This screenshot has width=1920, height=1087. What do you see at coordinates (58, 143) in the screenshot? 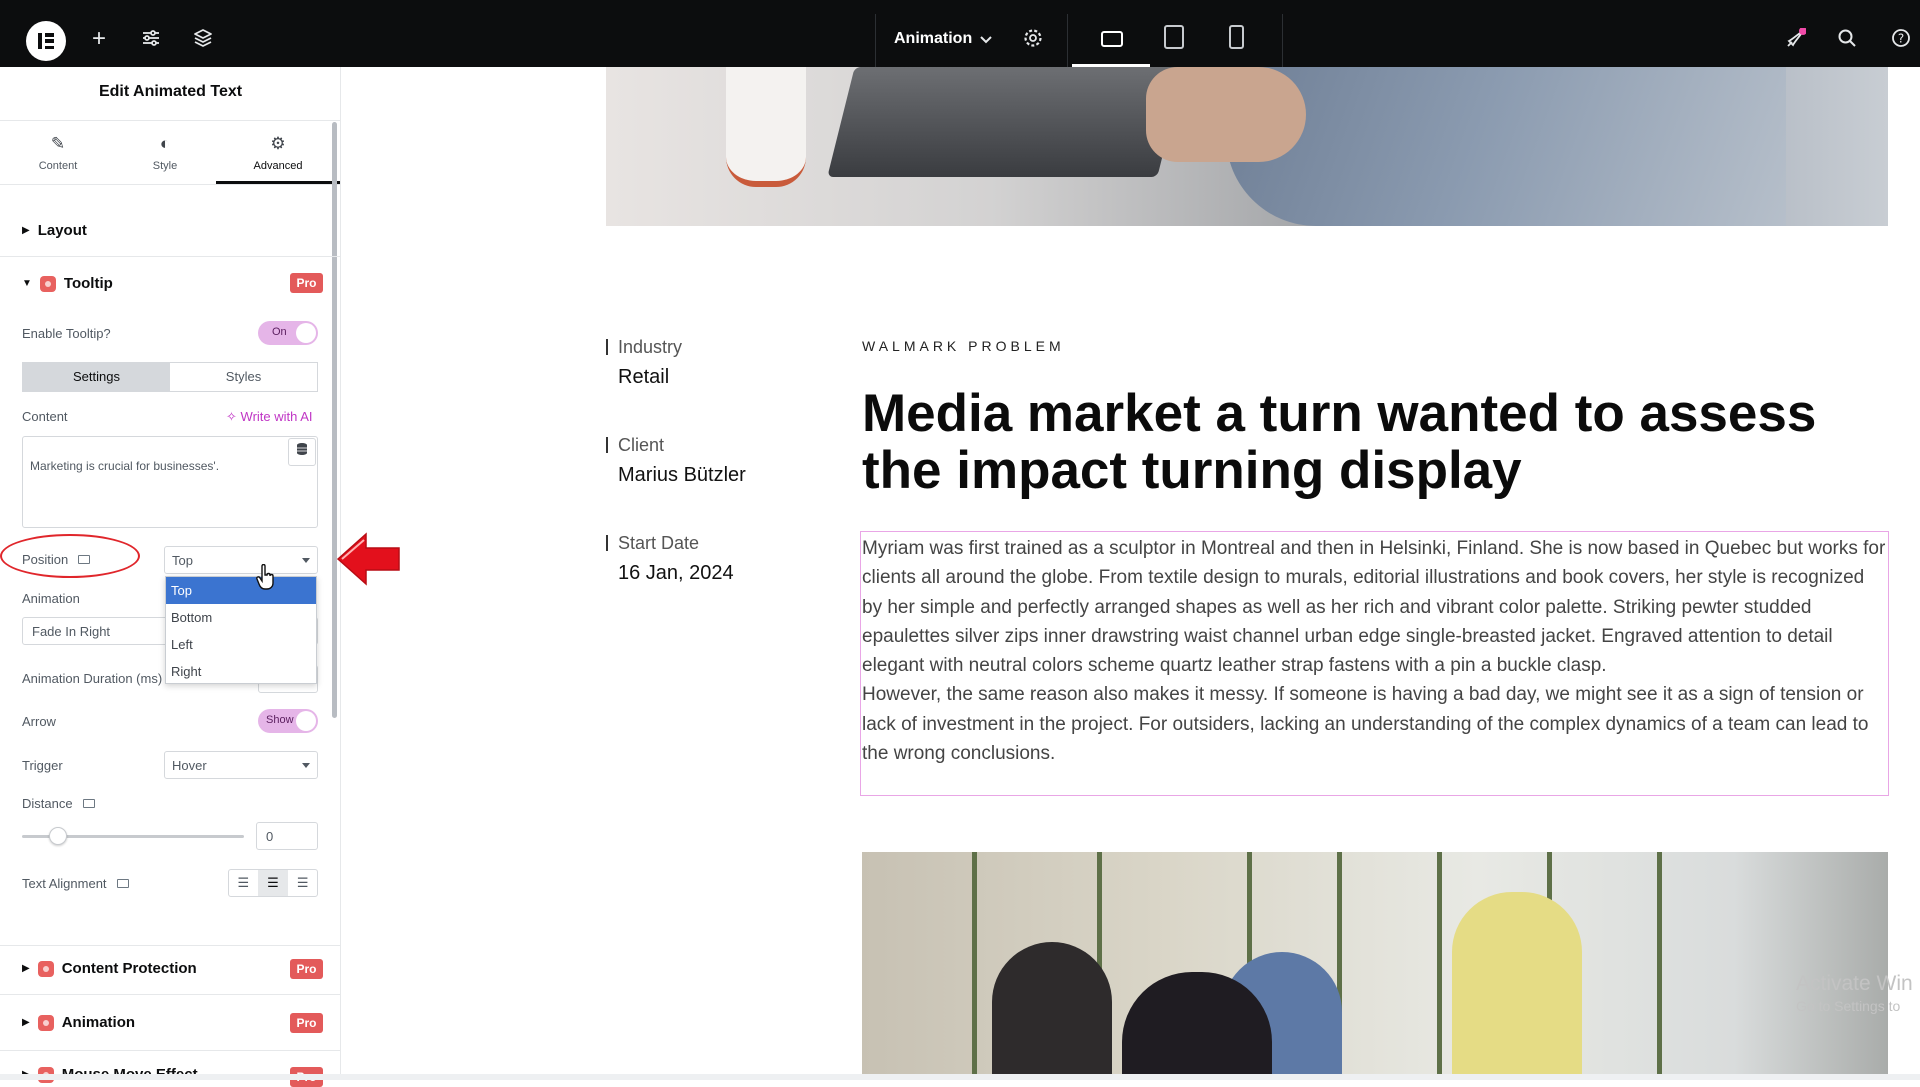
I see `pencil-icon: ✎` at bounding box center [58, 143].